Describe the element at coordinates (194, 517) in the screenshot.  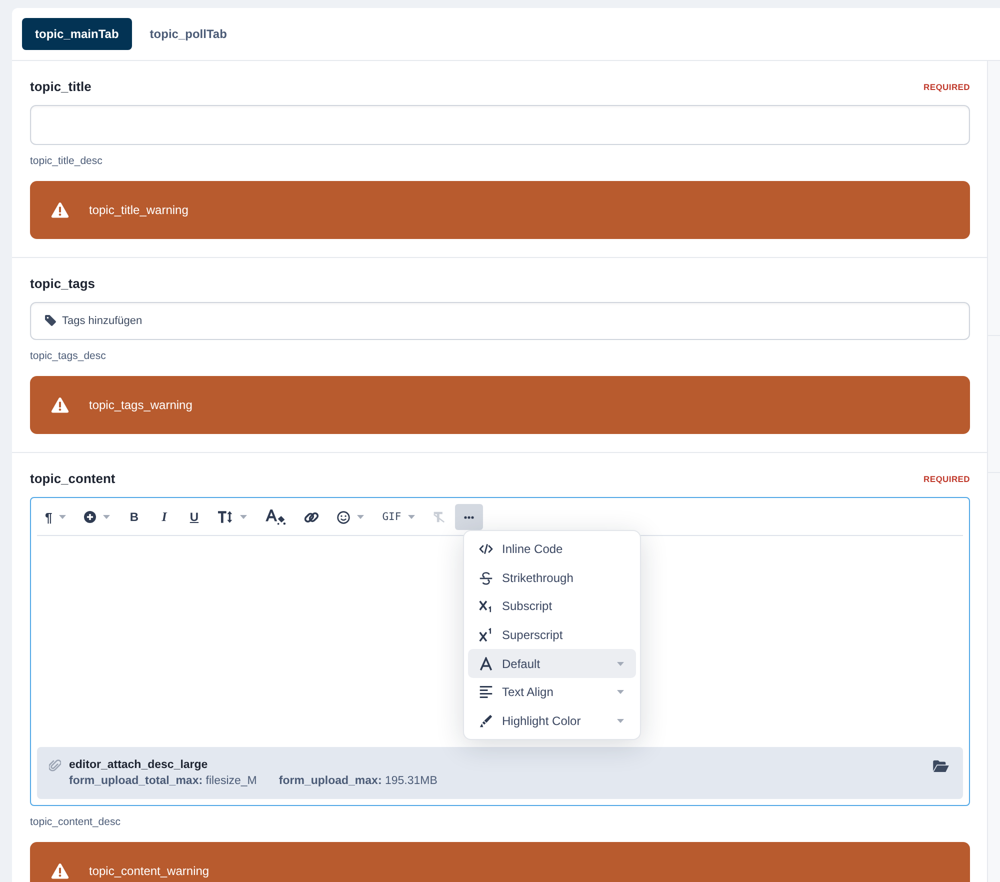
I see `underline-button: U` at that location.